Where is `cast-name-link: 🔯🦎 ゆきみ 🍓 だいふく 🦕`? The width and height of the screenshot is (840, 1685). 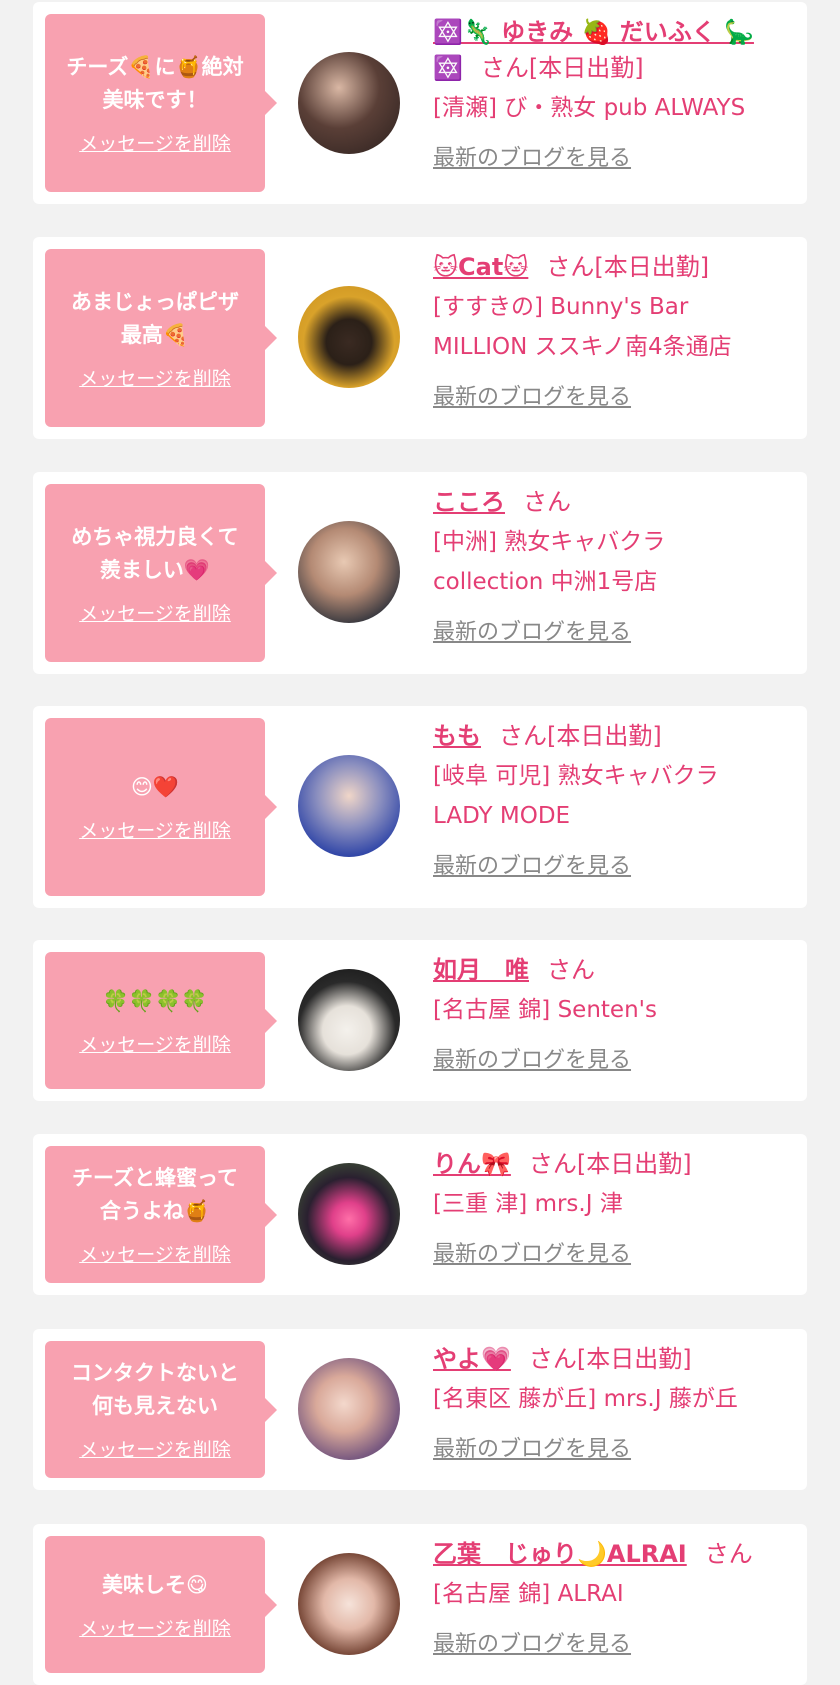 cast-name-link: 🔯🦎 ゆきみ 🍓 だいふく 🦕 is located at coordinates (593, 32).